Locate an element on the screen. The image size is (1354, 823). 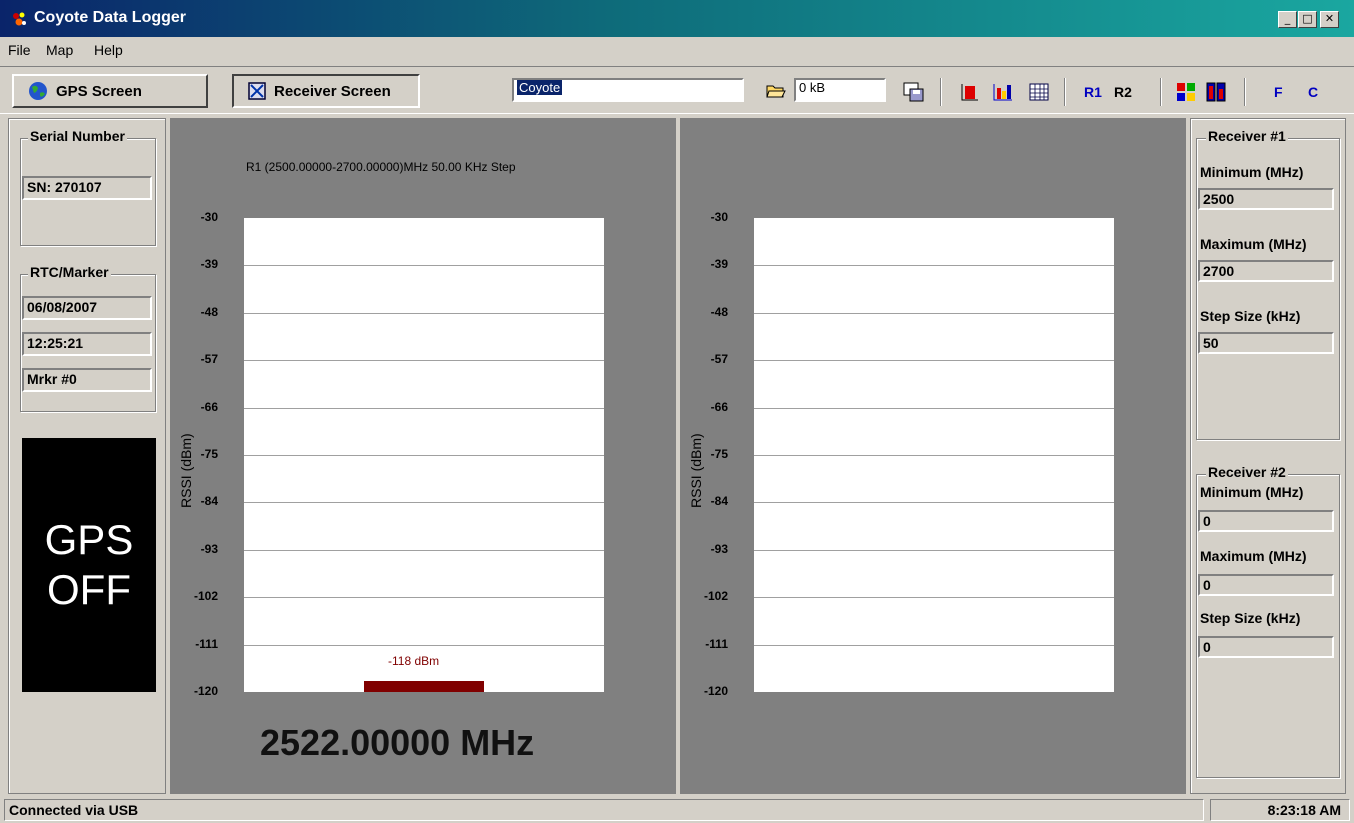
title-bar: Coyote Data Logger _ □ ✕ is located at coordinates (677, 18).